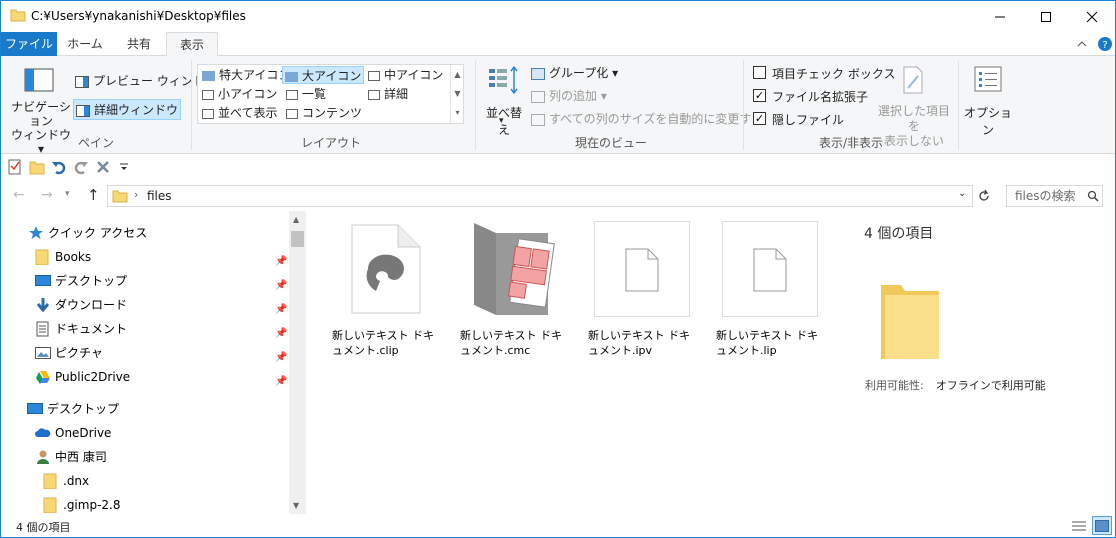 The width and height of the screenshot is (1116, 538). I want to click on sort-icon, so click(503, 80).